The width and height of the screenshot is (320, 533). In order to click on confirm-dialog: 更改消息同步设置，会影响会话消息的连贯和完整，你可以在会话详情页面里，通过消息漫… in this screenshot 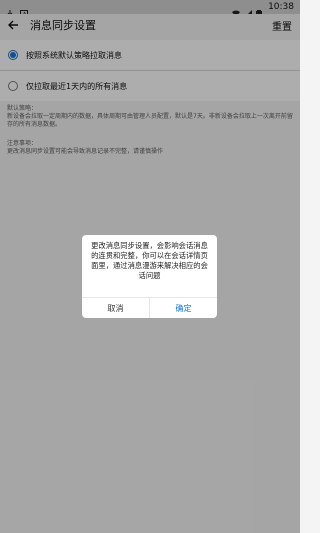, I will do `click(149, 276)`.